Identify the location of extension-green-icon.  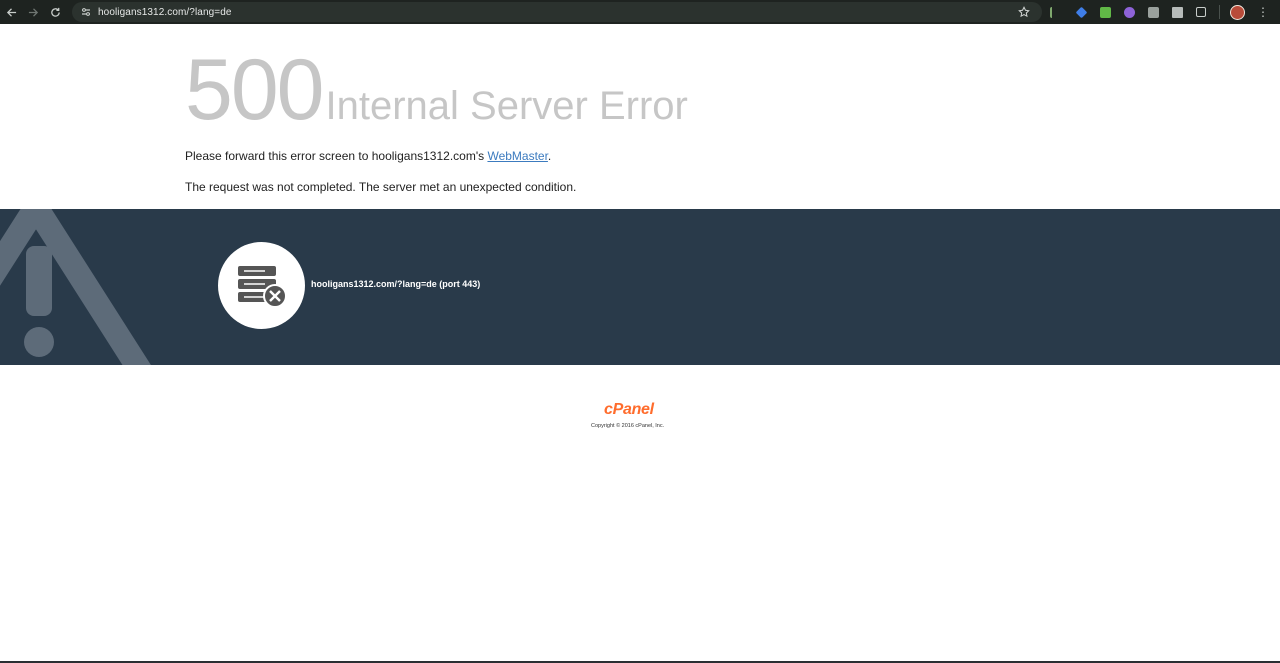
(1105, 12).